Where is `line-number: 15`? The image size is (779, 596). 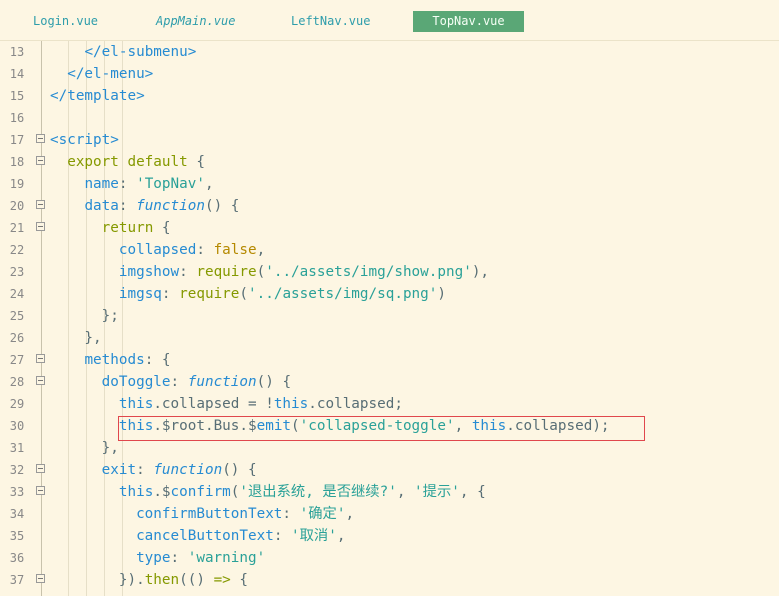 line-number: 15 is located at coordinates (17, 96).